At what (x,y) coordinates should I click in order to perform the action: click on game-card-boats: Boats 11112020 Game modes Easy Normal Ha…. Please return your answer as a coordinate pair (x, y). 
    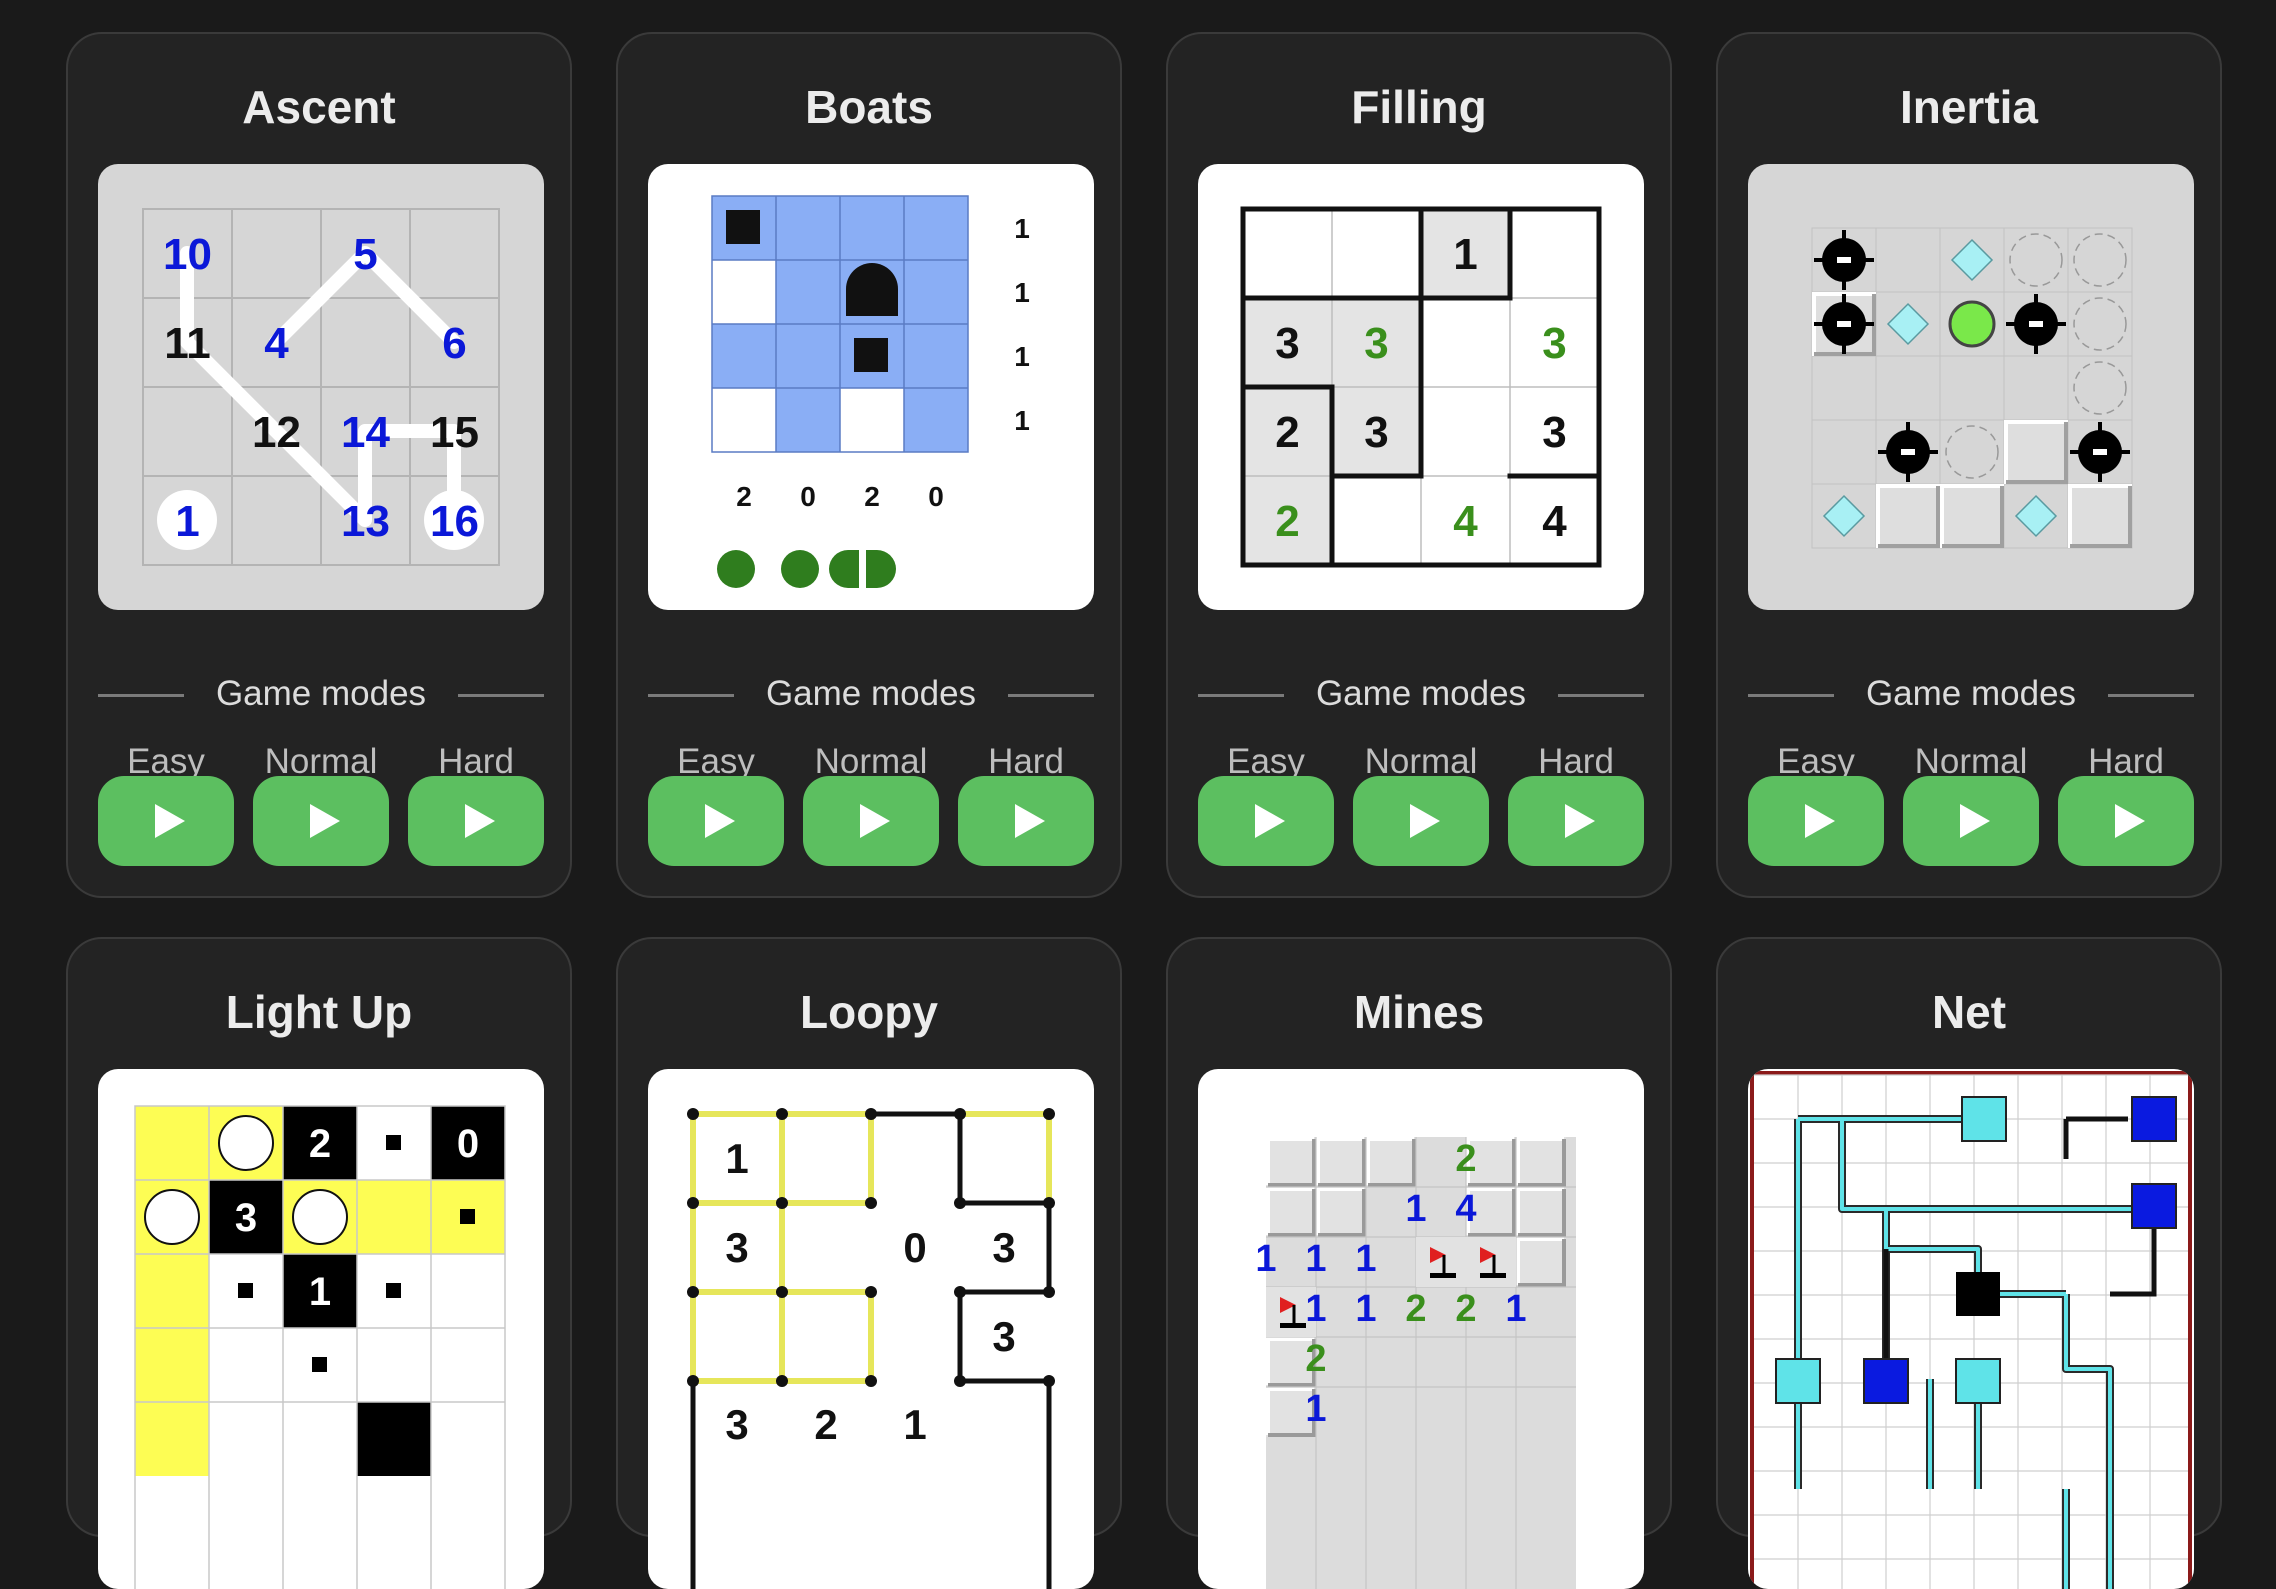
    Looking at the image, I should click on (869, 465).